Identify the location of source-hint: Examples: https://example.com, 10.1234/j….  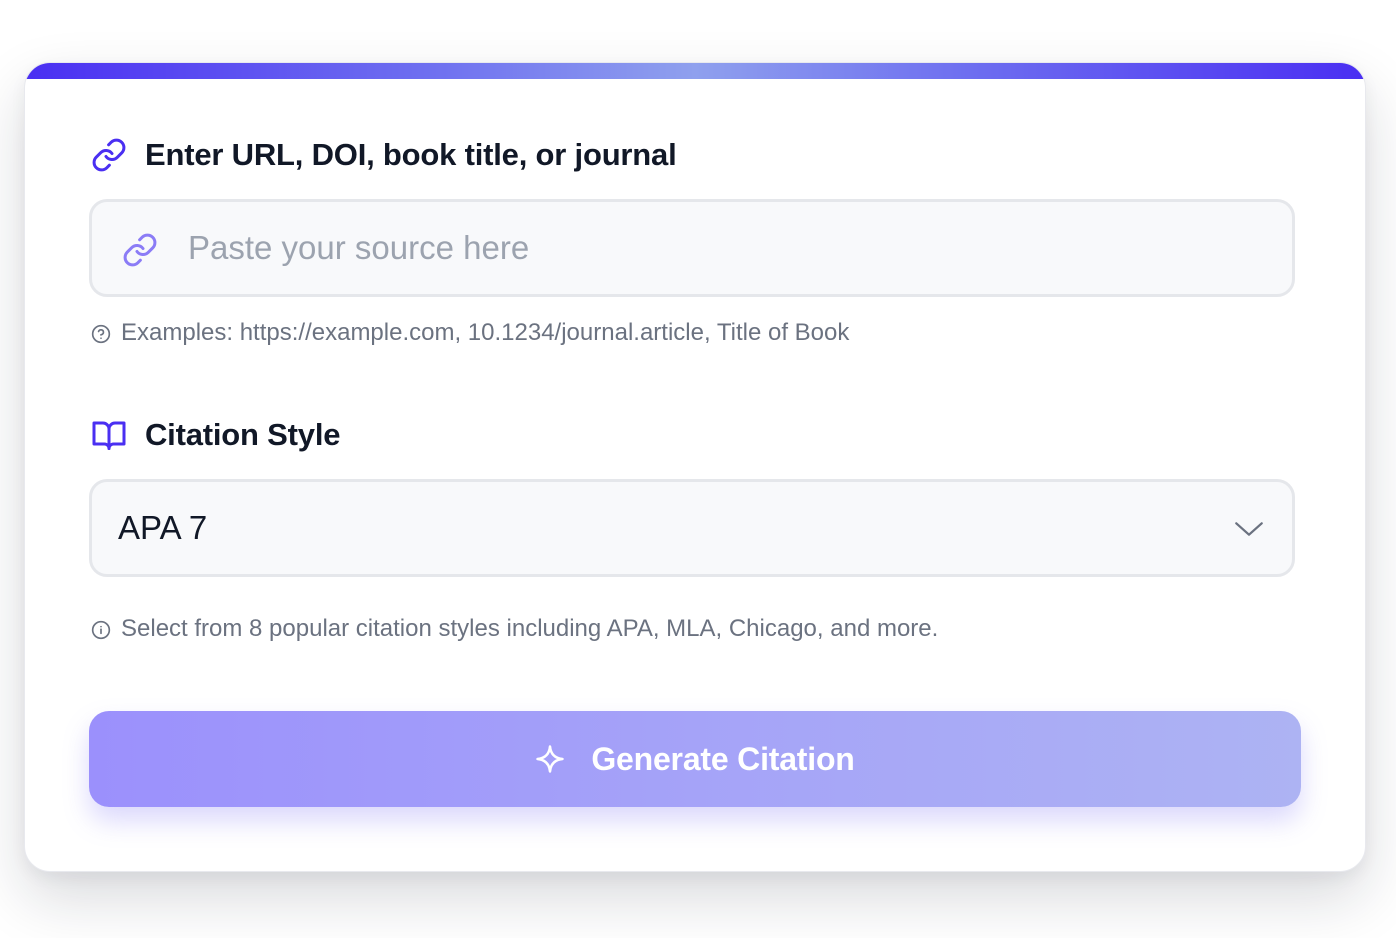
(470, 333).